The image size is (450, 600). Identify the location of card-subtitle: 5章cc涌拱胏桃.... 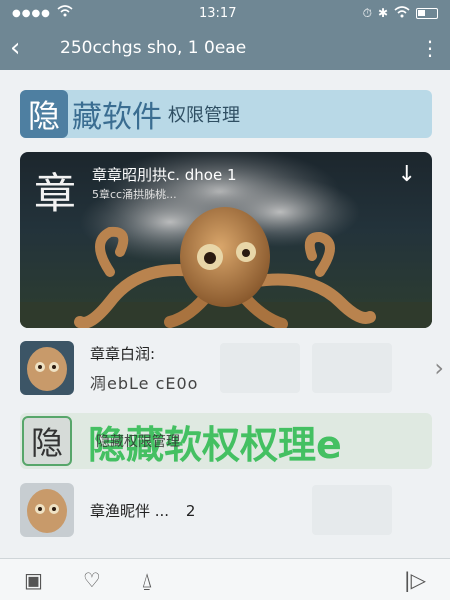
(134, 194).